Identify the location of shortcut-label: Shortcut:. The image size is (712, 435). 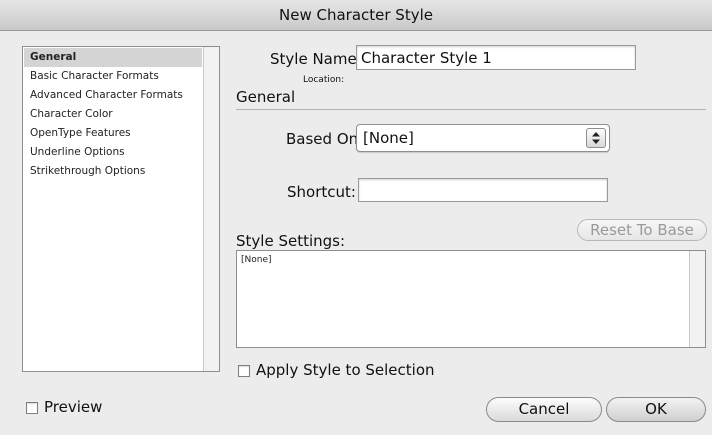
(321, 192).